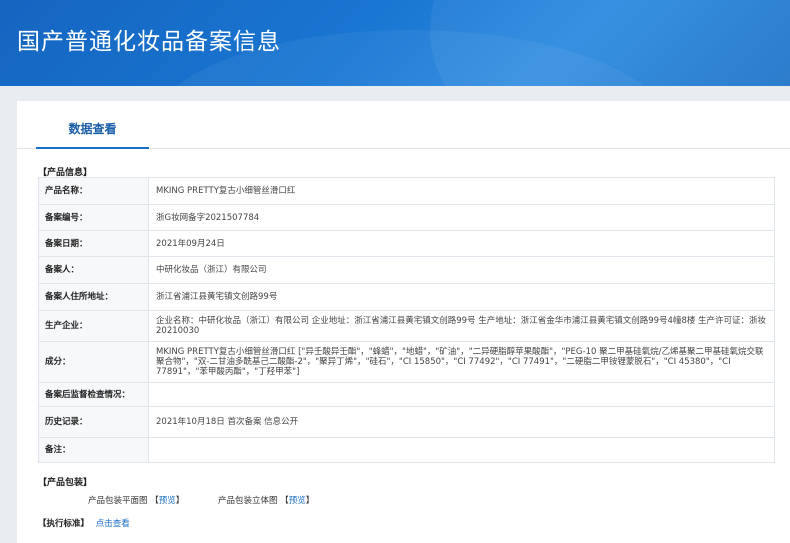 The image size is (790, 543). Describe the element at coordinates (461, 450) in the screenshot. I see `remarks-value` at that location.